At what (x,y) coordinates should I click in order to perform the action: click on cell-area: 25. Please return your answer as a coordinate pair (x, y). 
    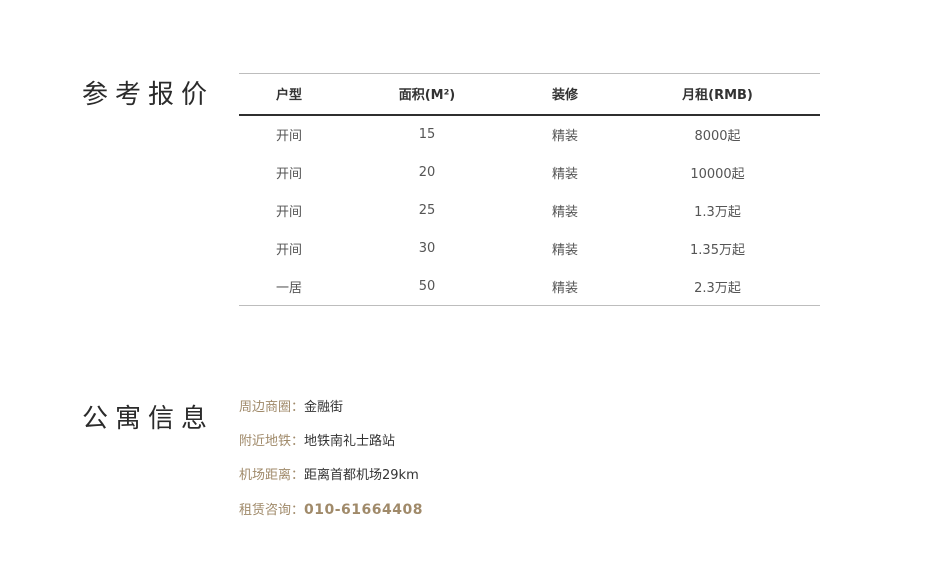
    Looking at the image, I should click on (427, 210).